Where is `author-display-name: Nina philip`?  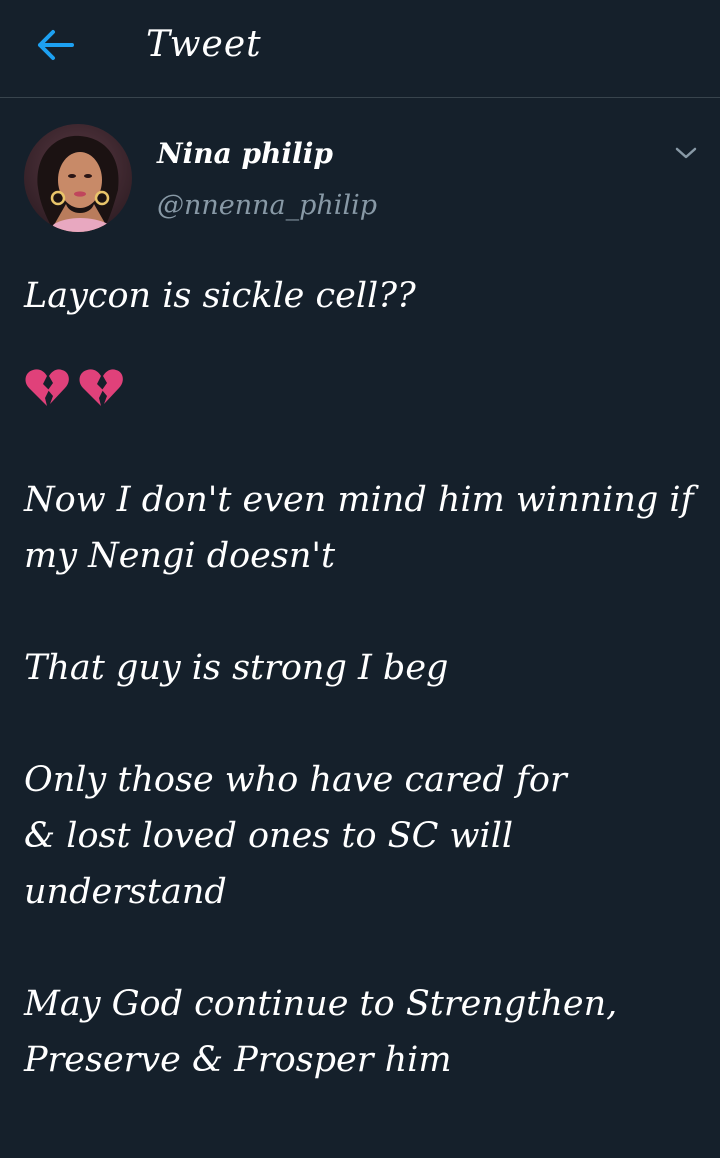 author-display-name: Nina philip is located at coordinates (245, 154).